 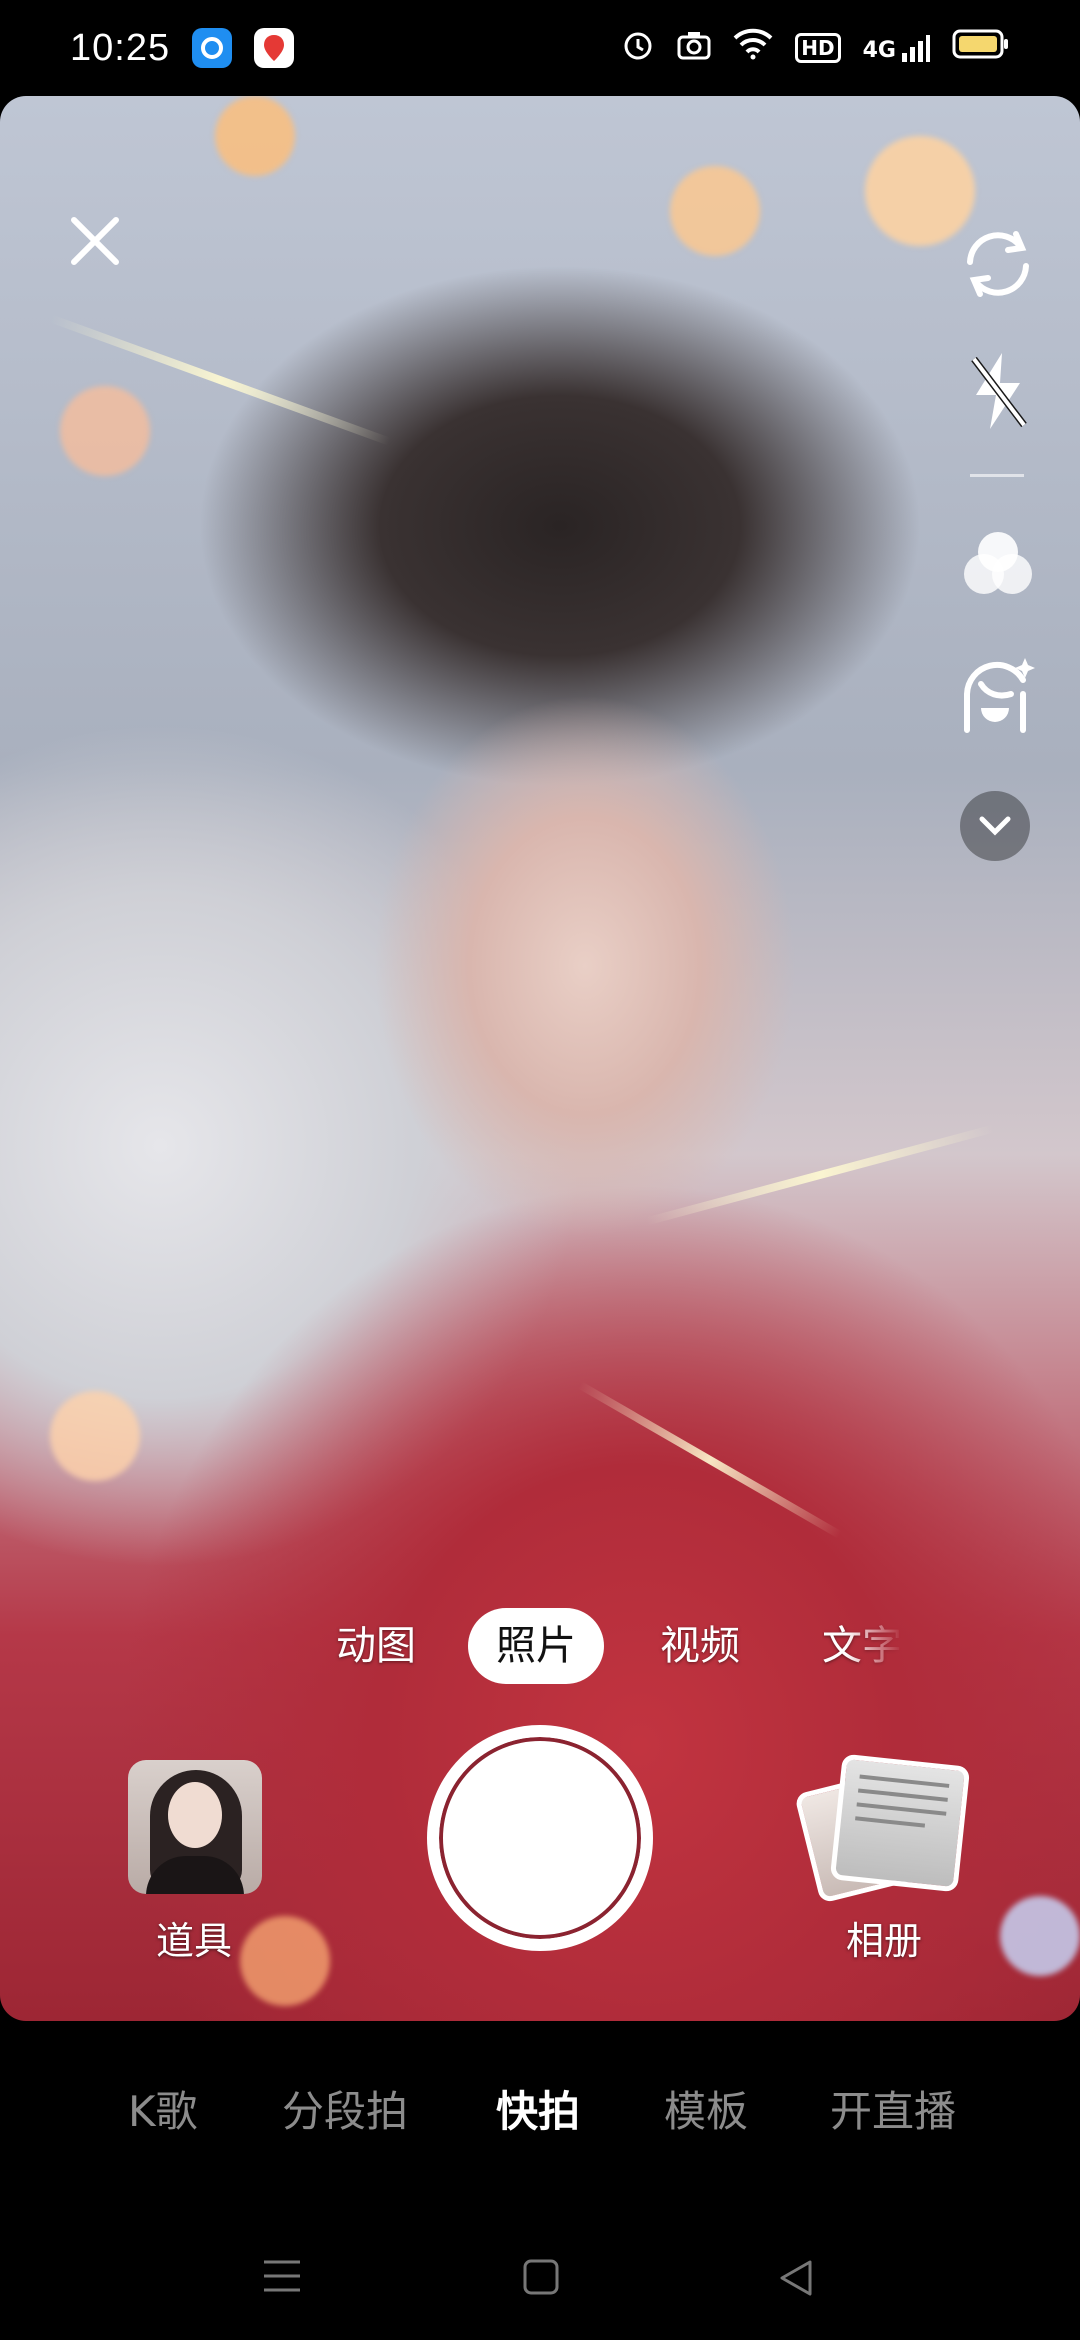 I want to click on tab-karaoke: K歌, so click(x=163, y=2108).